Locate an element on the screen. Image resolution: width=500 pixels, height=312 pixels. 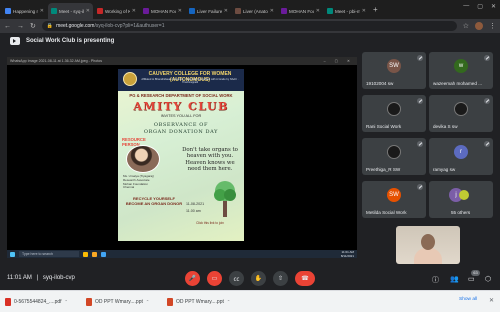
pdf-file-icon is located at coordinates (8, 301).